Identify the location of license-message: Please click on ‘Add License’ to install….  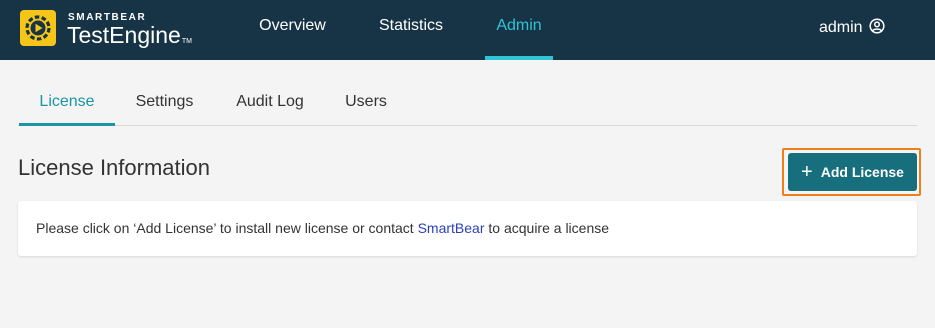
(322, 228).